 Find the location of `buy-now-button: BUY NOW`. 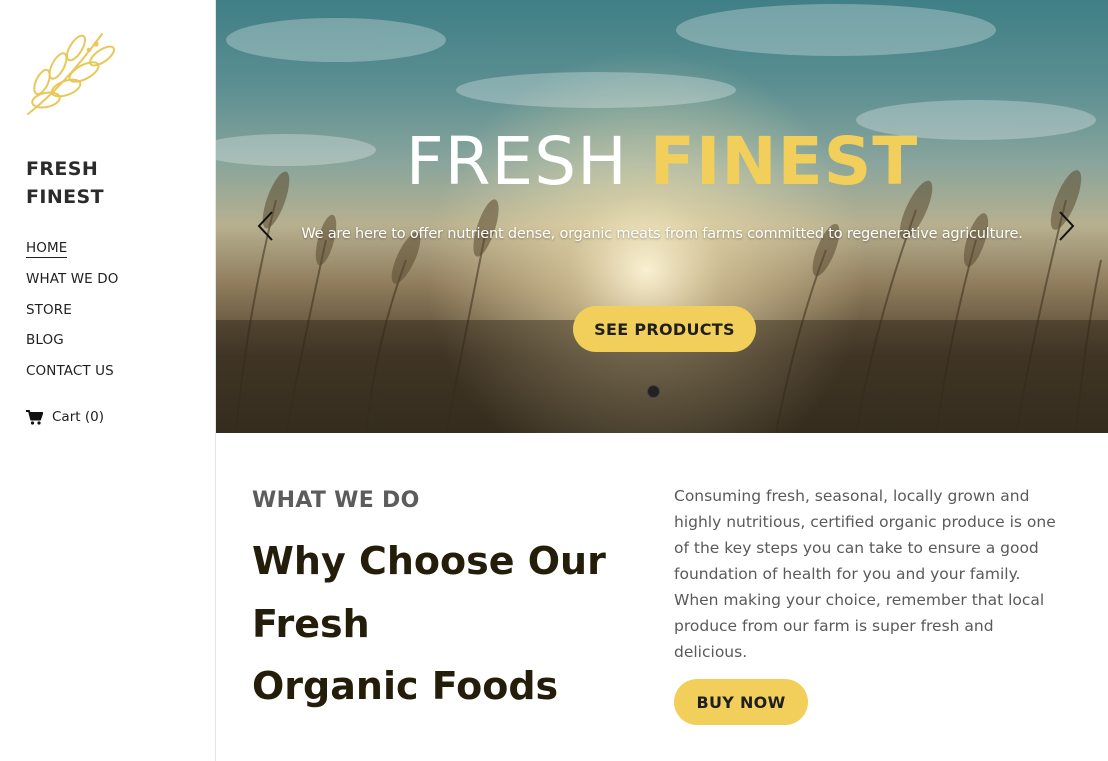

buy-now-button: BUY NOW is located at coordinates (741, 702).